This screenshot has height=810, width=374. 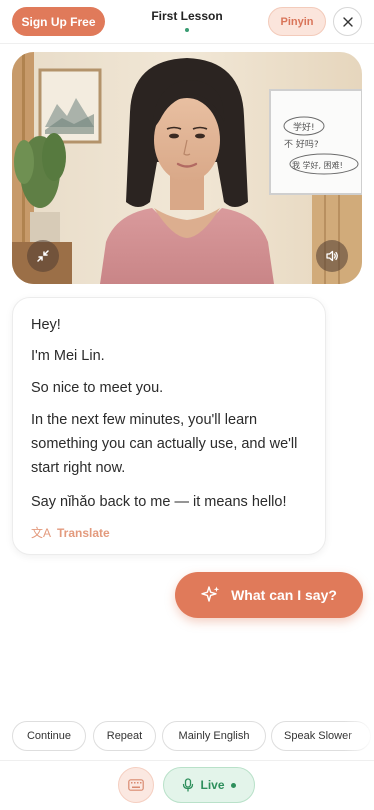 What do you see at coordinates (187, 43) in the screenshot?
I see `header-divider` at bounding box center [187, 43].